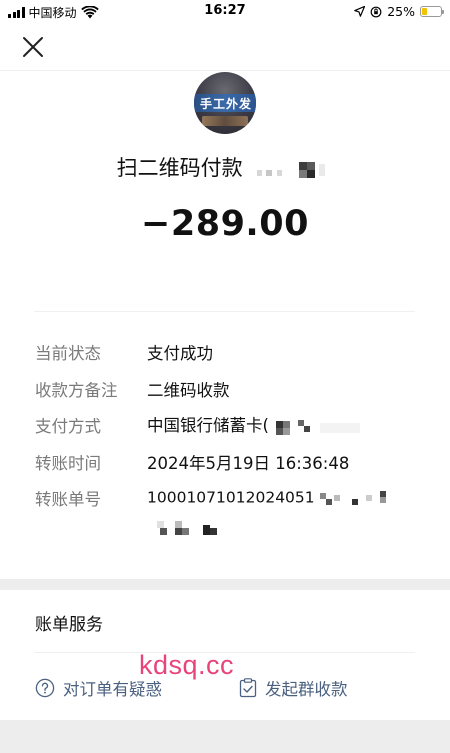 This screenshot has width=450, height=753. I want to click on battery-icon, so click(432, 11).